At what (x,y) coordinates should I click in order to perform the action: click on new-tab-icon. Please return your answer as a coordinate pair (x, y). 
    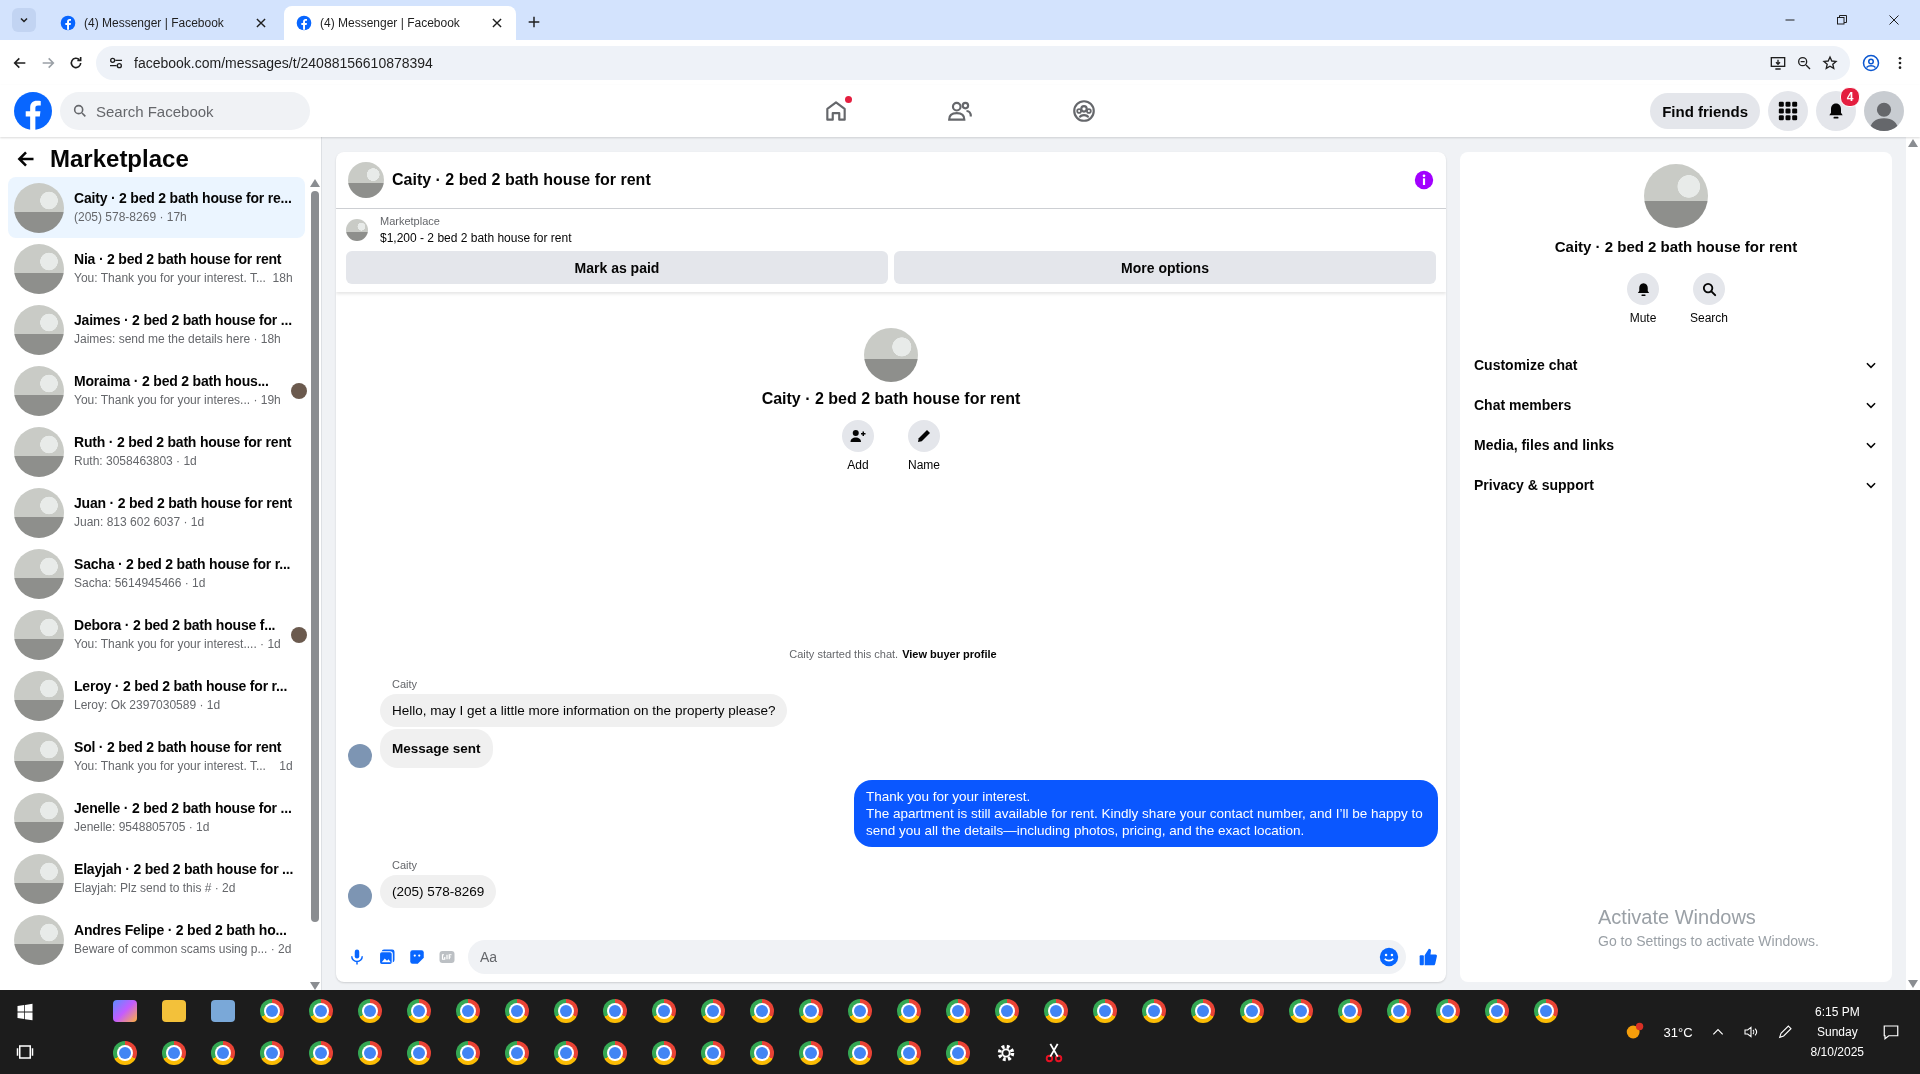
    Looking at the image, I should click on (534, 22).